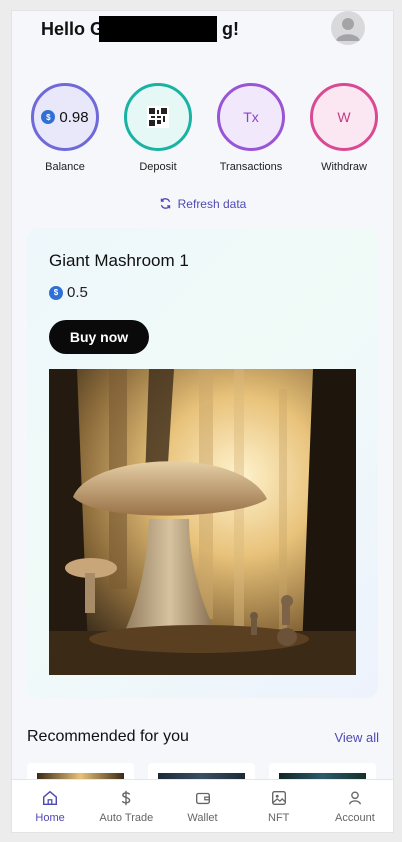 This screenshot has height=842, width=402. I want to click on user-icon, so click(354, 798).